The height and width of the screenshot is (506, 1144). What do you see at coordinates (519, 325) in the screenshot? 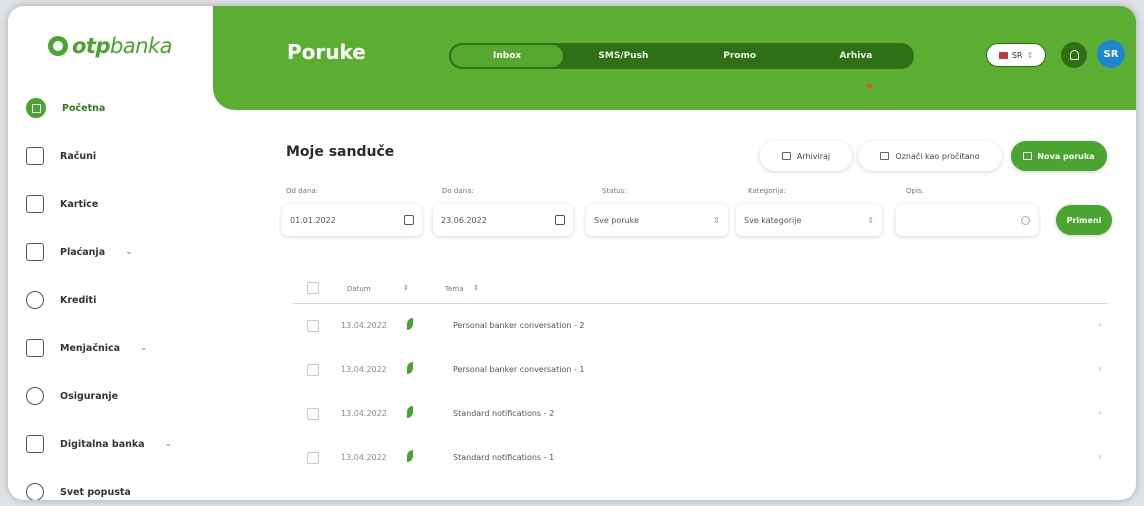
I see `row-subject: Personal banker conversation - 2` at bounding box center [519, 325].